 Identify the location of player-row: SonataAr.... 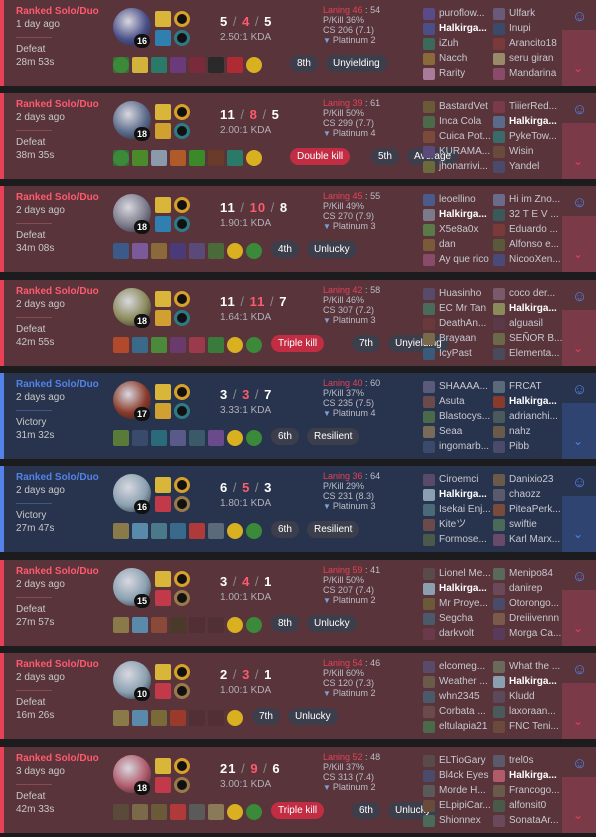
(526, 820).